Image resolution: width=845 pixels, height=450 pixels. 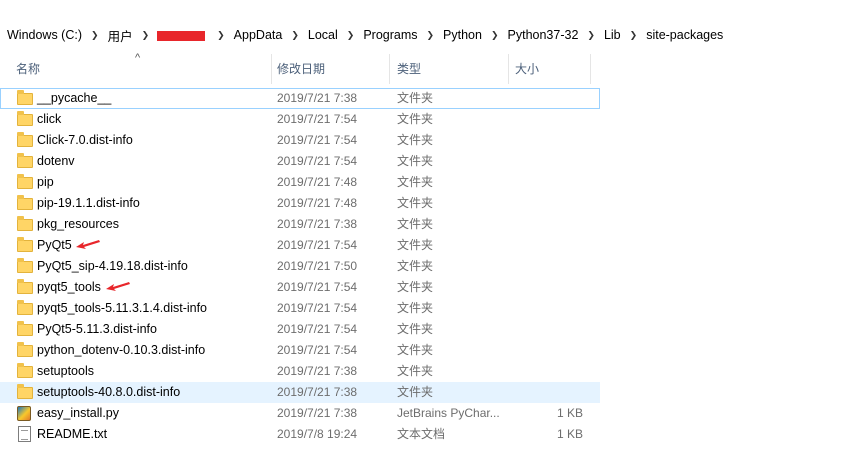 What do you see at coordinates (390, 35) in the screenshot?
I see `breadcrumb-item: Programs` at bounding box center [390, 35].